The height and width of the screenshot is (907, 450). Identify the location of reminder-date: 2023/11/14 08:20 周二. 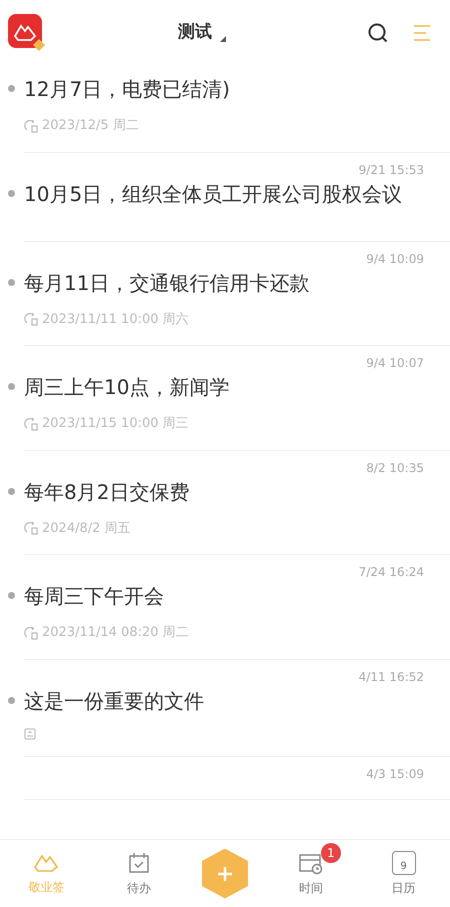
(115, 633).